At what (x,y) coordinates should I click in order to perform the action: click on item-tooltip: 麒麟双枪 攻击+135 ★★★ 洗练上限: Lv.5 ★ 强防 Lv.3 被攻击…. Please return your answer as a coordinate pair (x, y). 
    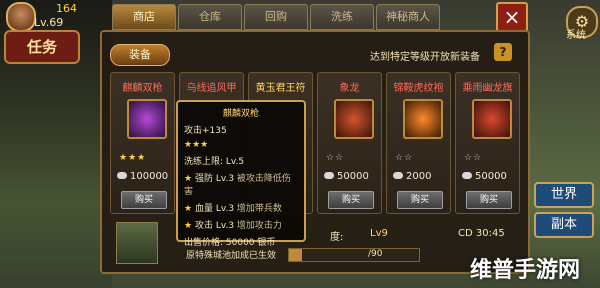
    Looking at the image, I should click on (241, 174).